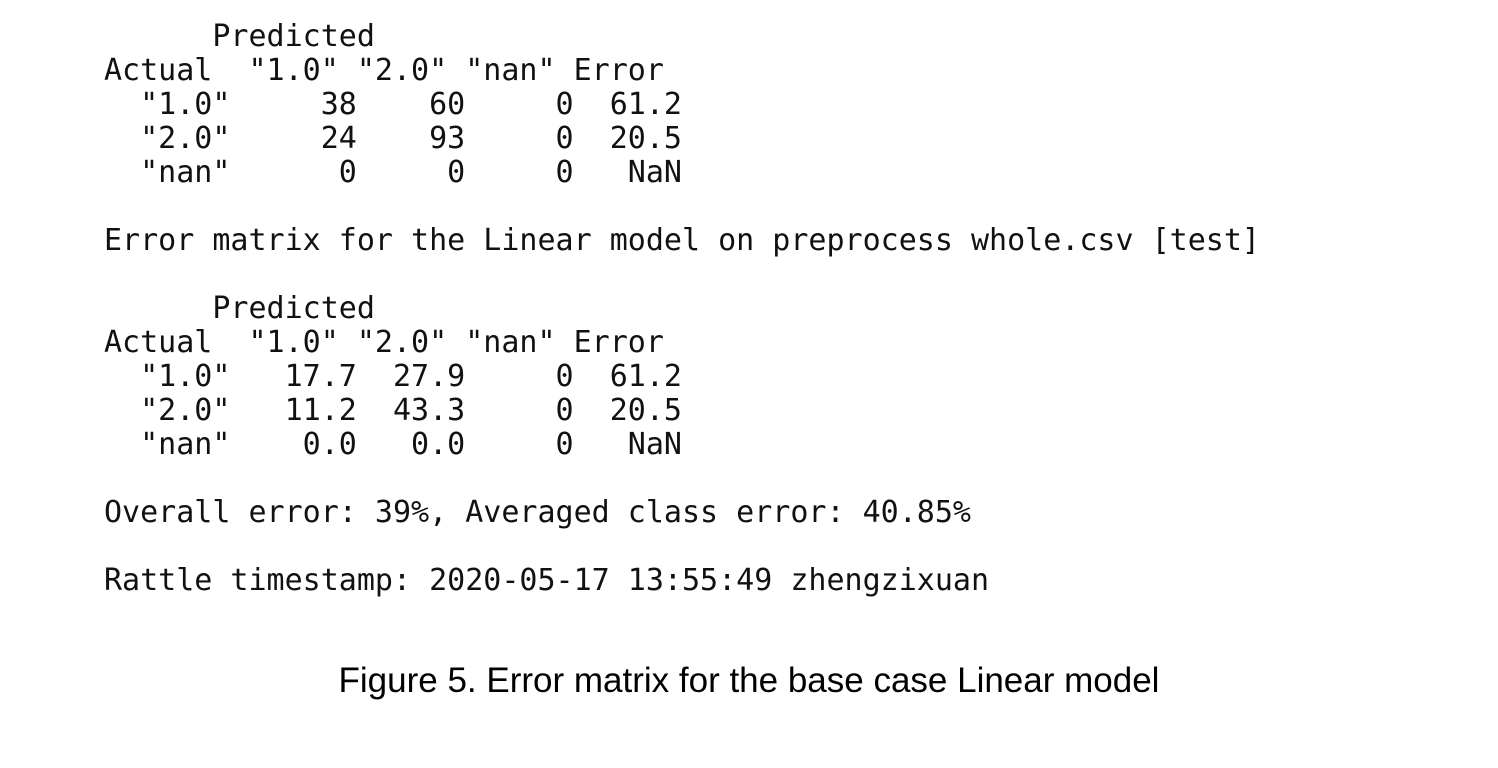 The width and height of the screenshot is (1498, 768). I want to click on matrix2-header-predicted: Predicted, so click(239, 308).